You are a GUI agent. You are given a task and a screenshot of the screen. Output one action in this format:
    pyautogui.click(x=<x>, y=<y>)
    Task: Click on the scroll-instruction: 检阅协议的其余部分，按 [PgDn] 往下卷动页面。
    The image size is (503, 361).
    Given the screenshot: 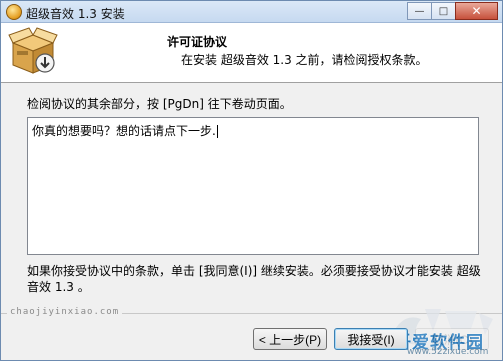 What is the action you would take?
    pyautogui.click(x=159, y=104)
    